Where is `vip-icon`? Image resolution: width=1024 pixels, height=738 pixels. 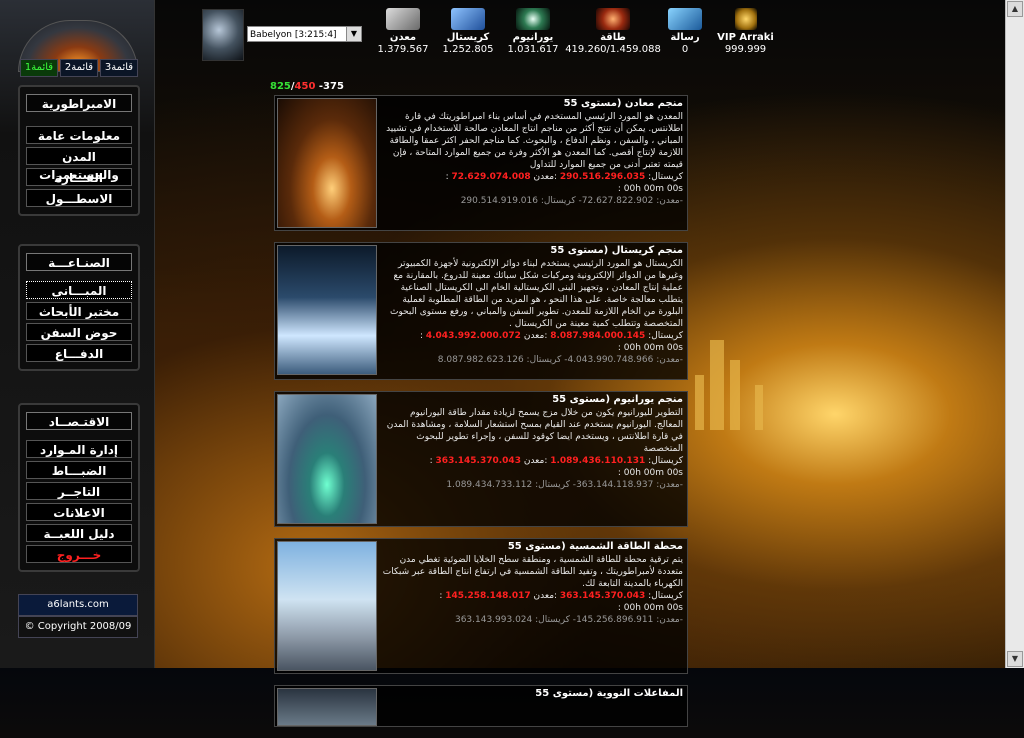 vip-icon is located at coordinates (745, 19).